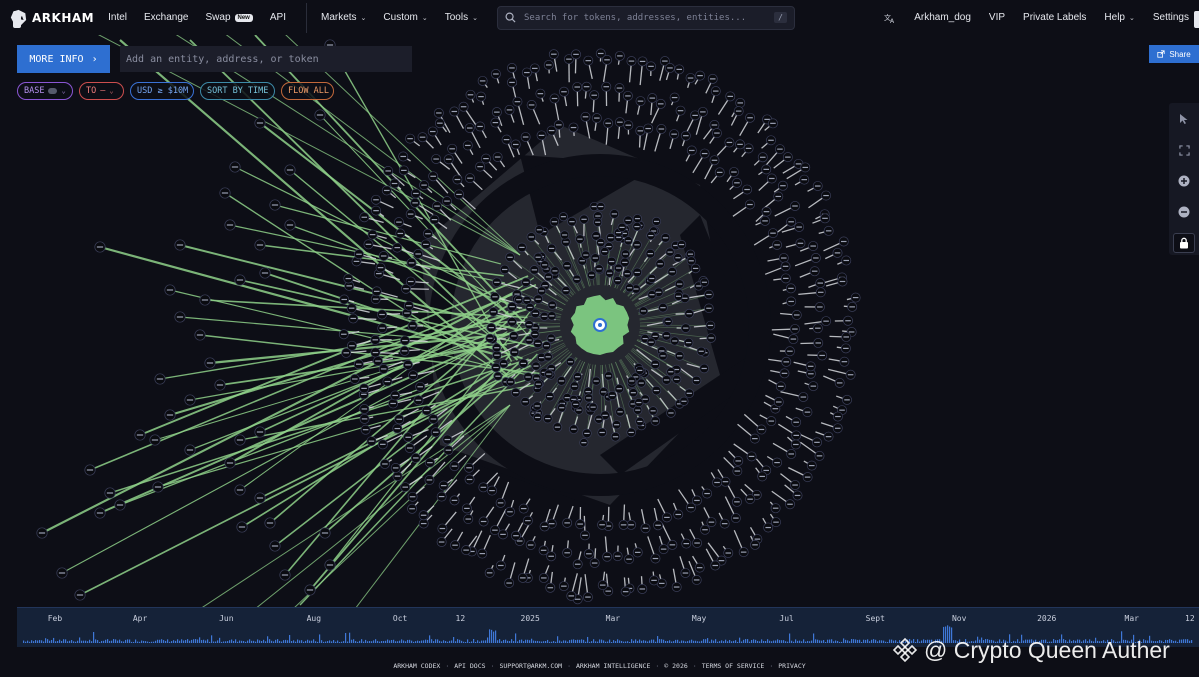 The height and width of the screenshot is (677, 1199). What do you see at coordinates (942, 17) in the screenshot?
I see `nav-user: Arkham_dog` at bounding box center [942, 17].